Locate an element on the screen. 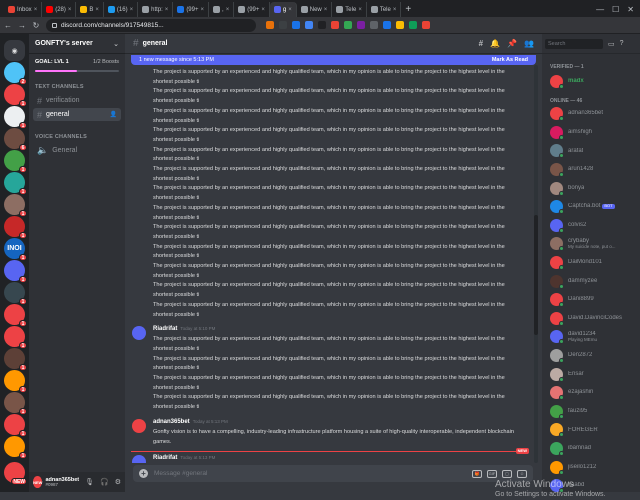 The image size is (640, 500). channel-verification: # verification is located at coordinates (77, 100).